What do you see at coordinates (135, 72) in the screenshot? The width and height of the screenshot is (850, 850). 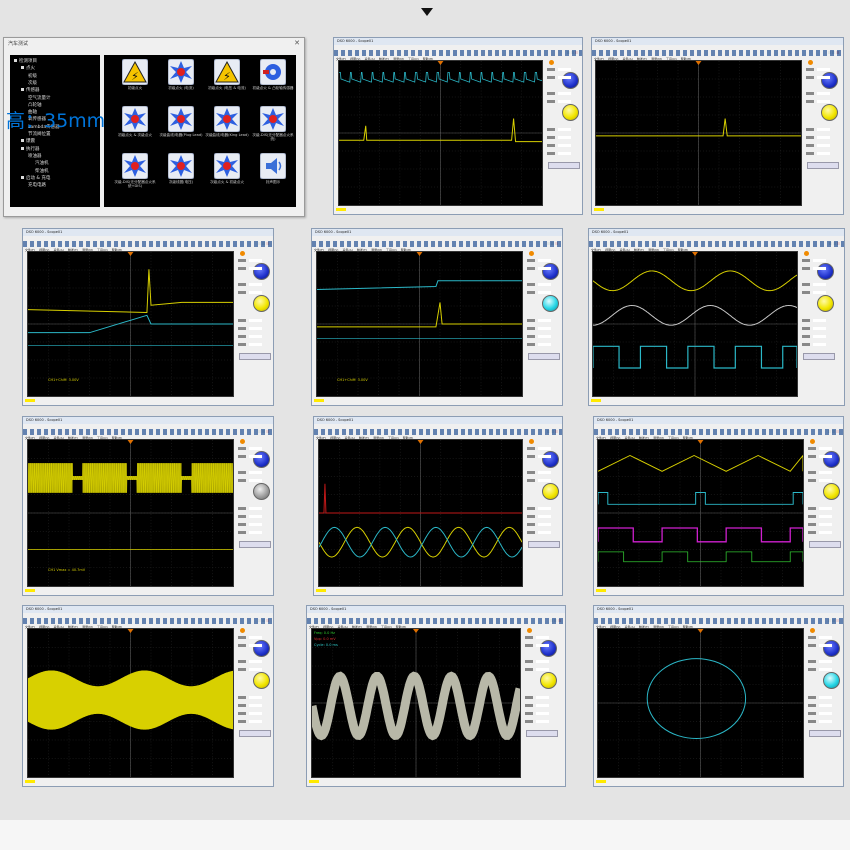 I see `ignition-warning-icon: ⚡` at bounding box center [135, 72].